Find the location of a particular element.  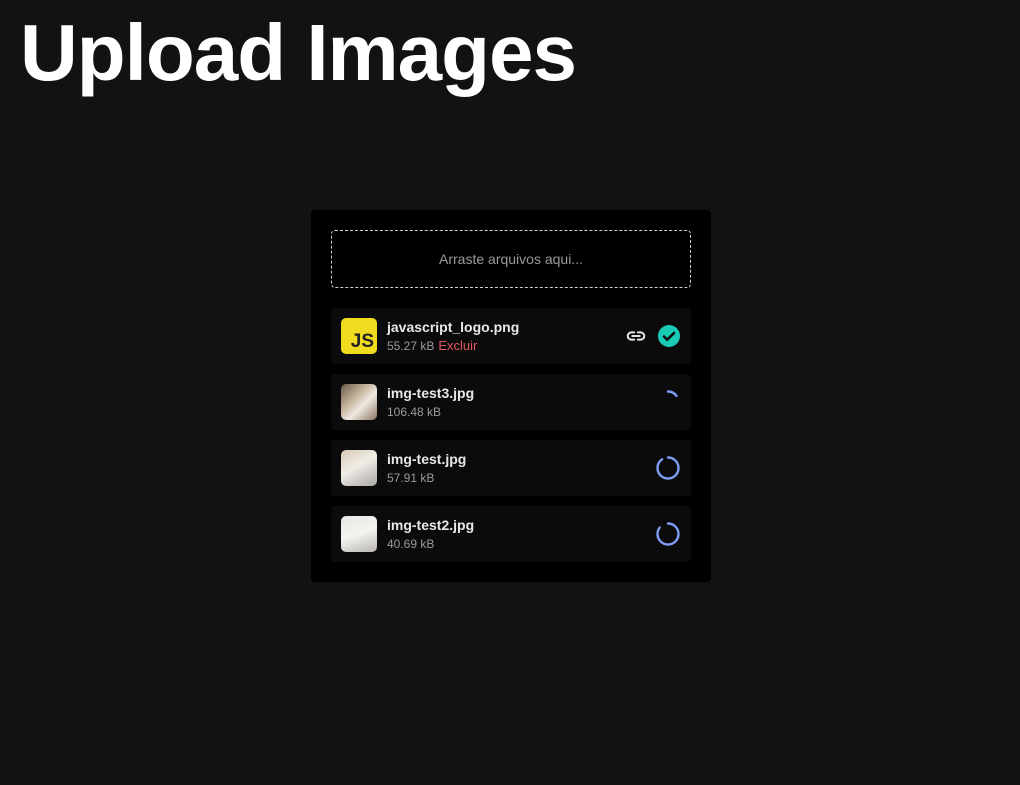

file-size: 40.69 kB is located at coordinates (411, 544).